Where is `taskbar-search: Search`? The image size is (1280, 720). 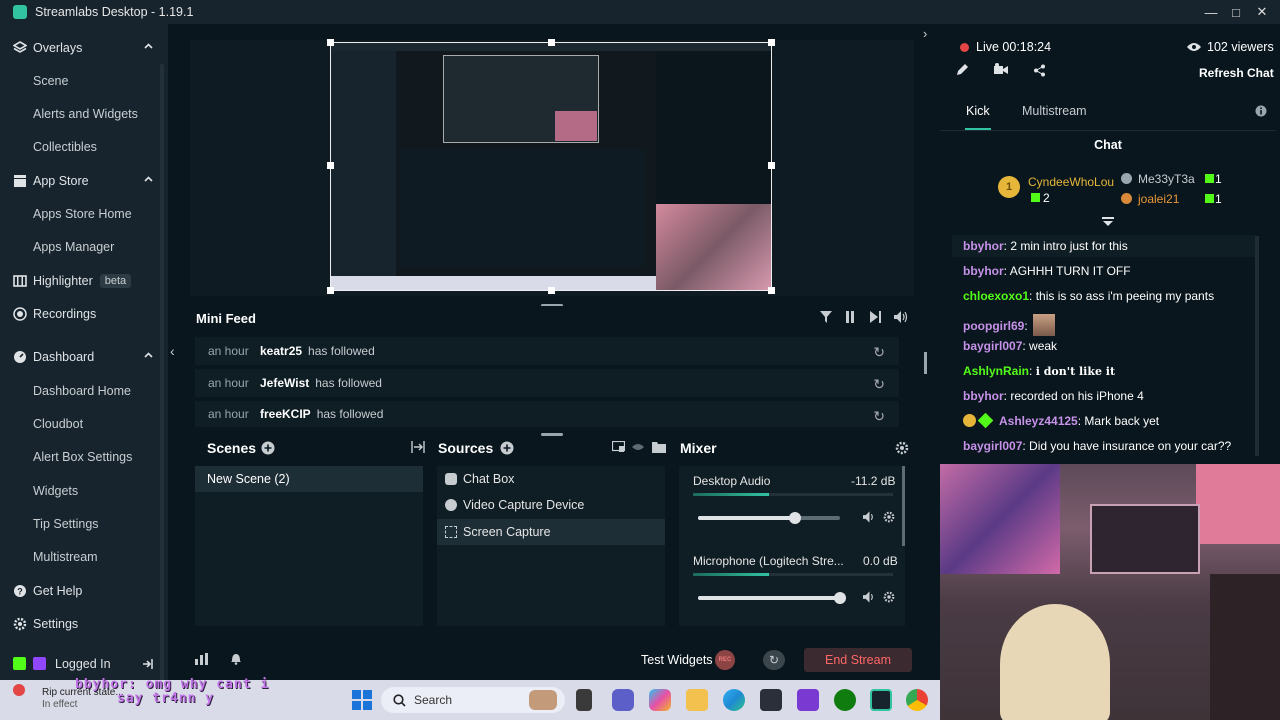
taskbar-search: Search is located at coordinates (473, 700).